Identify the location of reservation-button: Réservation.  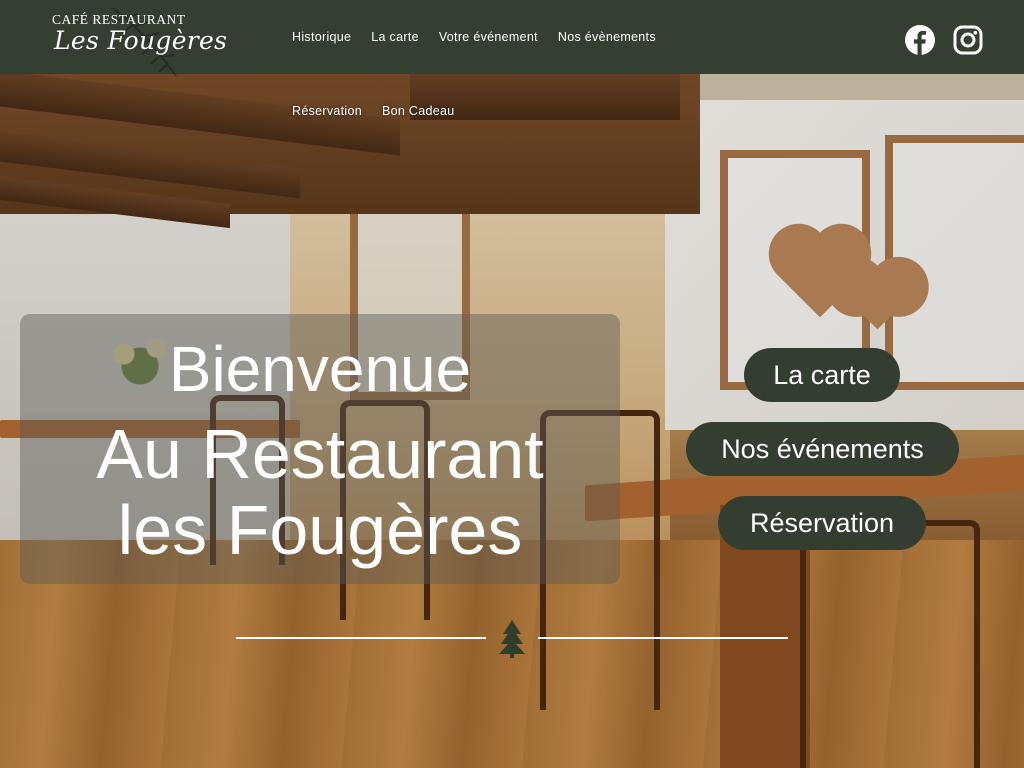
(822, 523).